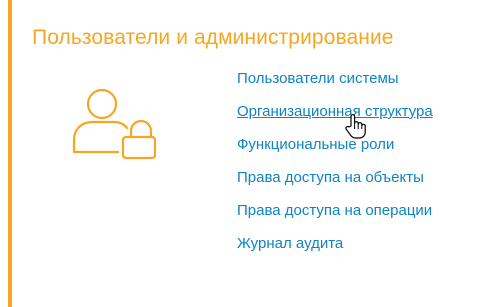 This screenshot has width=489, height=307. I want to click on audit-log-link: Журнал аудита, so click(290, 243).